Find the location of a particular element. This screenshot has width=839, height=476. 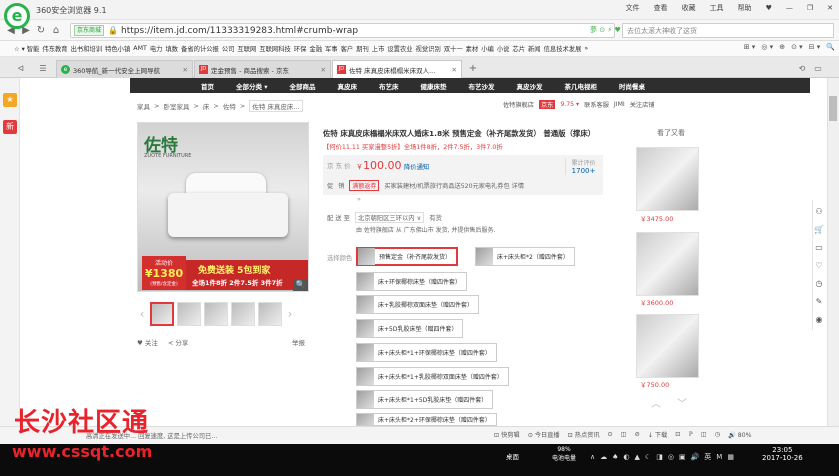

bookmark-item: 双十一 is located at coordinates (453, 48).